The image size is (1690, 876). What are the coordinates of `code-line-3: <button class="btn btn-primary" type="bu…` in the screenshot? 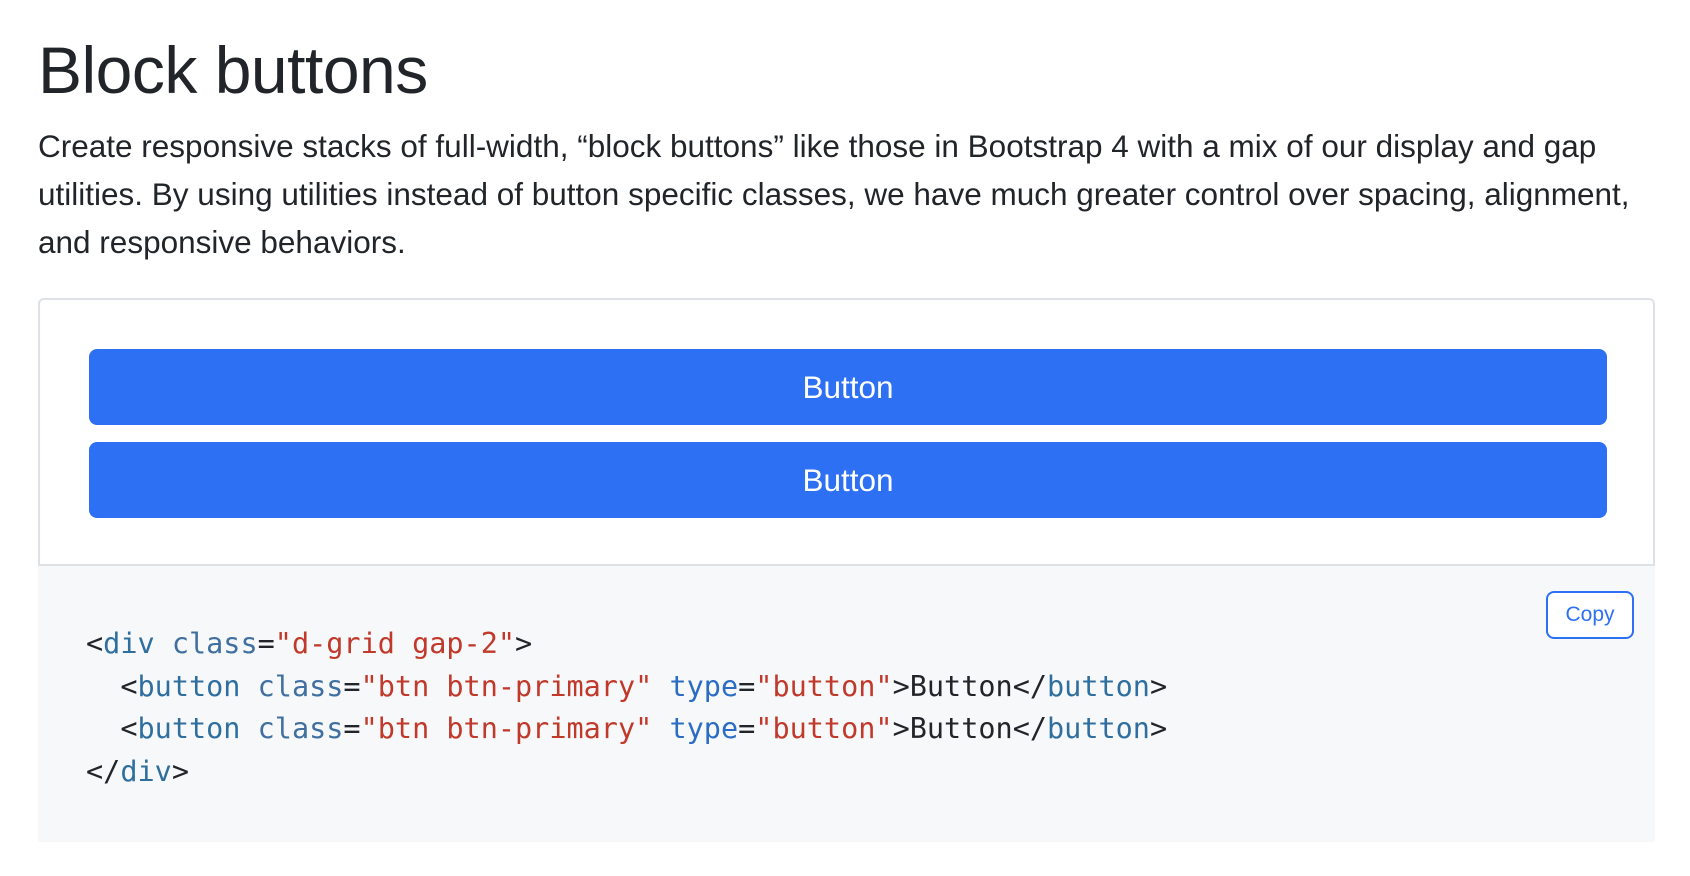 It's located at (644, 728).